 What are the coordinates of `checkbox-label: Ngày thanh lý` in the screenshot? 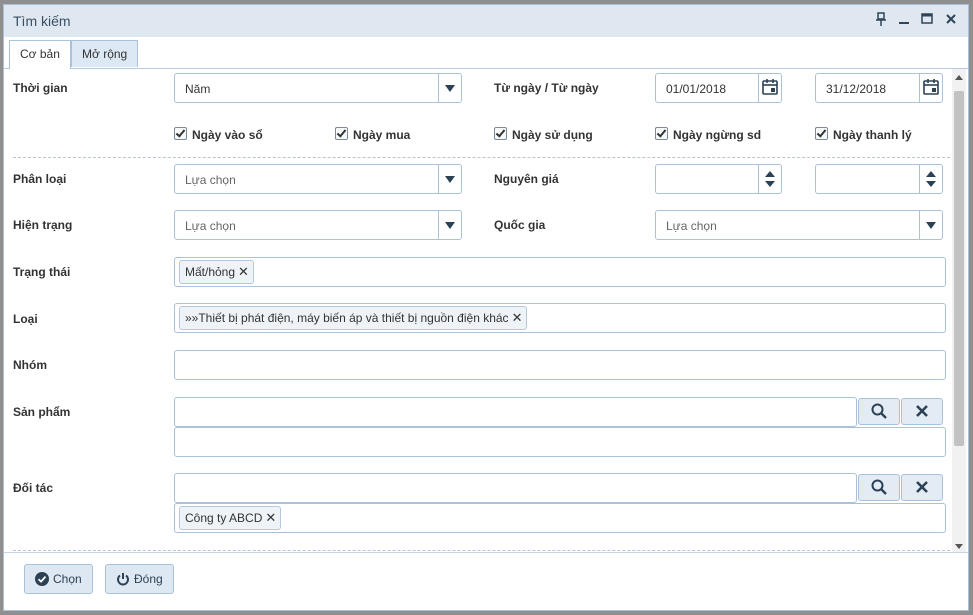 It's located at (872, 135).